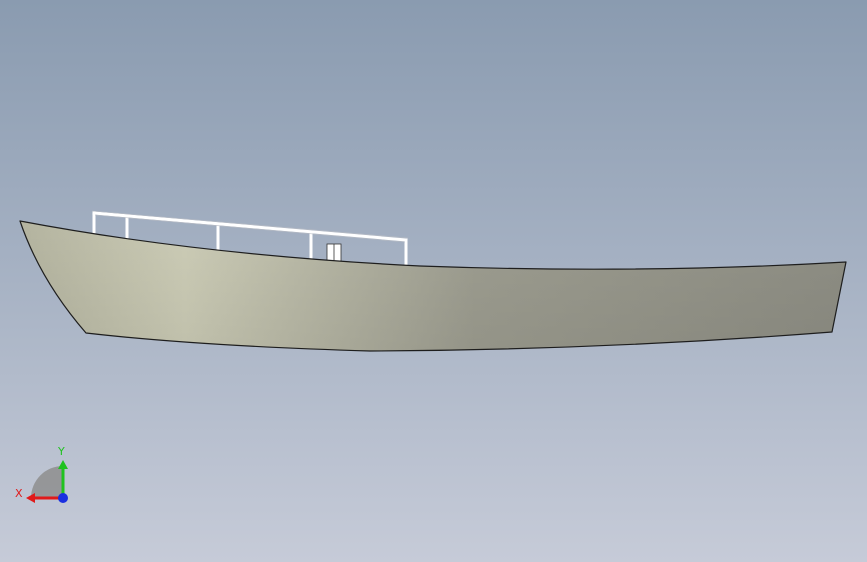 The image size is (867, 562). Describe the element at coordinates (47, 482) in the screenshot. I see `triad-plane-quadrant` at that location.